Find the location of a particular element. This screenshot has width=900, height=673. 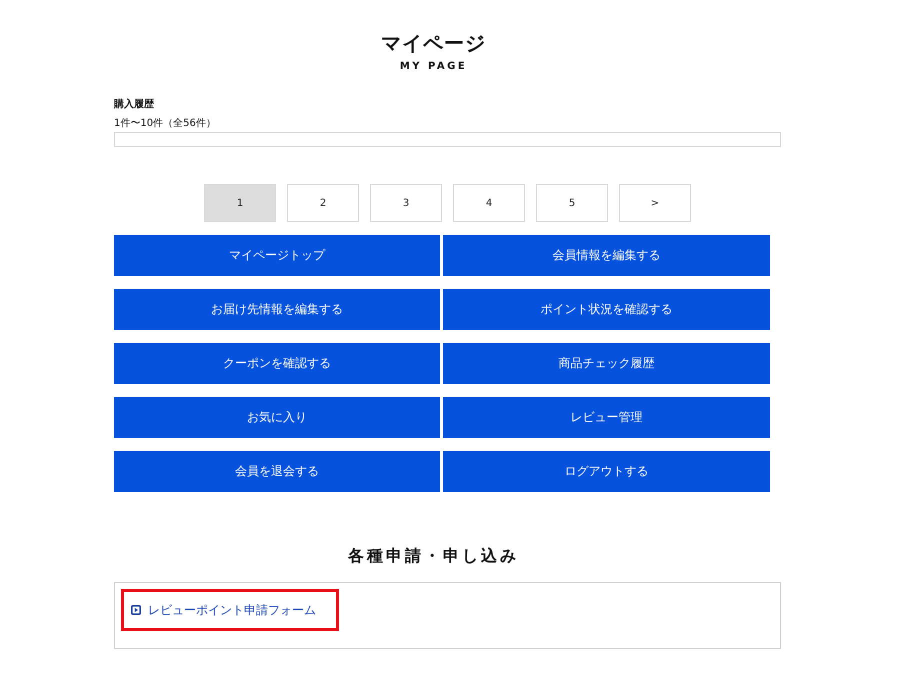

menu-button: マイページトップ is located at coordinates (277, 255).